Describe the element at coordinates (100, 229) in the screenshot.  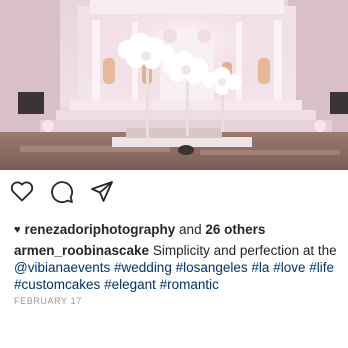
I see `liker-username: renezadoriphotography` at that location.